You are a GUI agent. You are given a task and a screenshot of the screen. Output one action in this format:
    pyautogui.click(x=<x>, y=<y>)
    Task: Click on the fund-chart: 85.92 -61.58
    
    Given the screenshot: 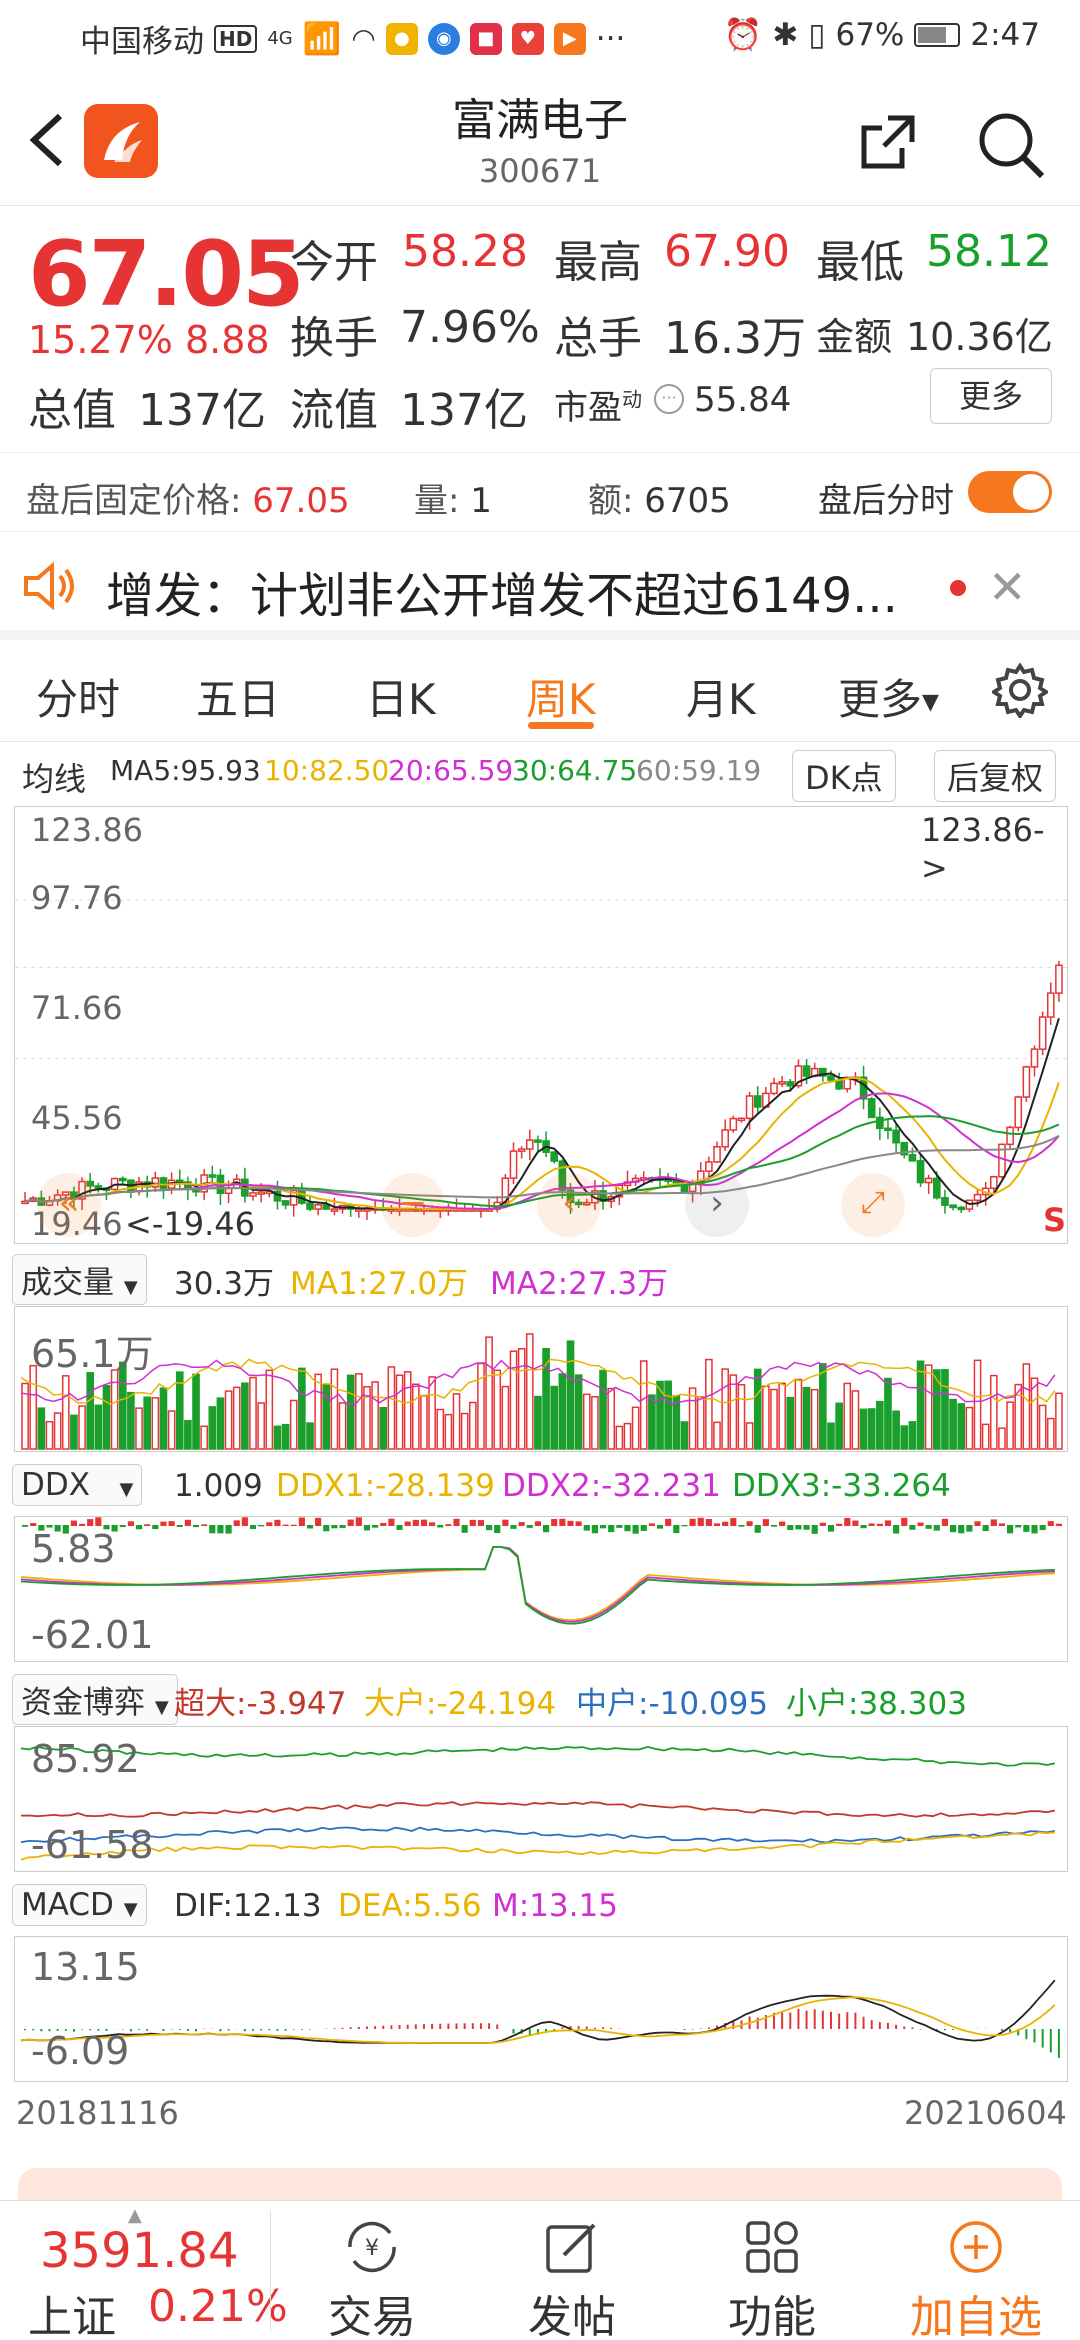 What is the action you would take?
    pyautogui.click(x=541, y=1799)
    